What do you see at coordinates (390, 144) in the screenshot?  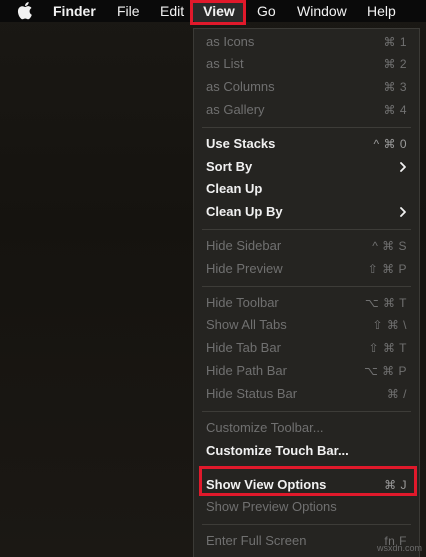 I see `menu-item-shortcut: ^ ⌘ 0` at bounding box center [390, 144].